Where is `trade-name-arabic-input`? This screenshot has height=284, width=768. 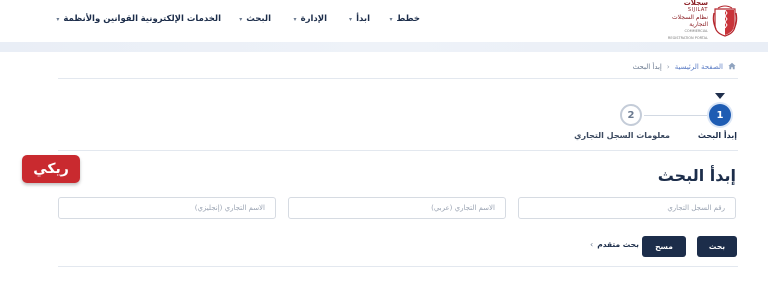 trade-name-arabic-input is located at coordinates (397, 208).